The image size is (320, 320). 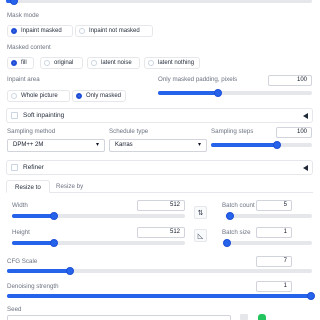 I want to click on cfg-scale-label: CFG Scale, so click(x=22, y=261).